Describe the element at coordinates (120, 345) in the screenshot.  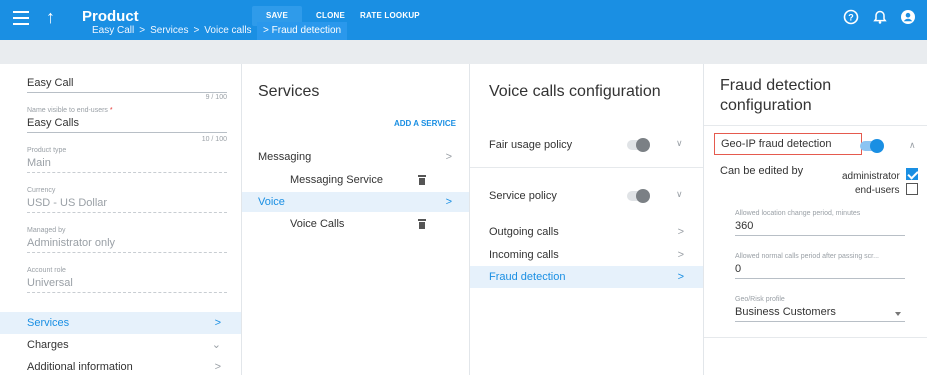
I see `nav-item-charges: Charges ⌄` at that location.